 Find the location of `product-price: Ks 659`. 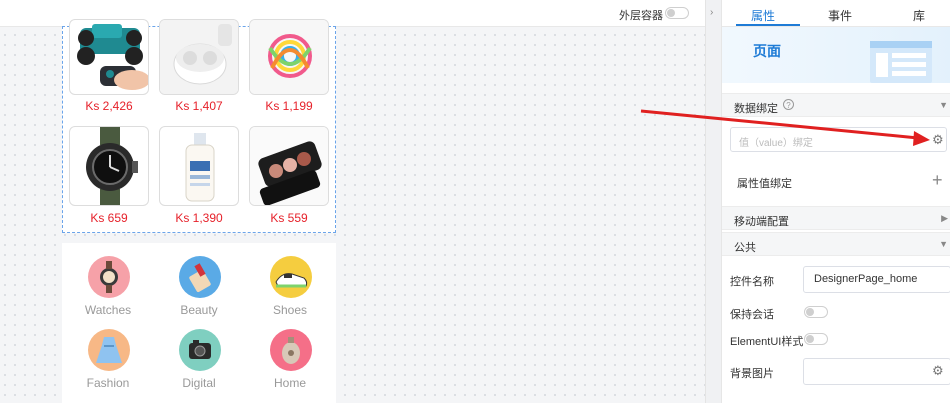

product-price: Ks 659 is located at coordinates (109, 218).